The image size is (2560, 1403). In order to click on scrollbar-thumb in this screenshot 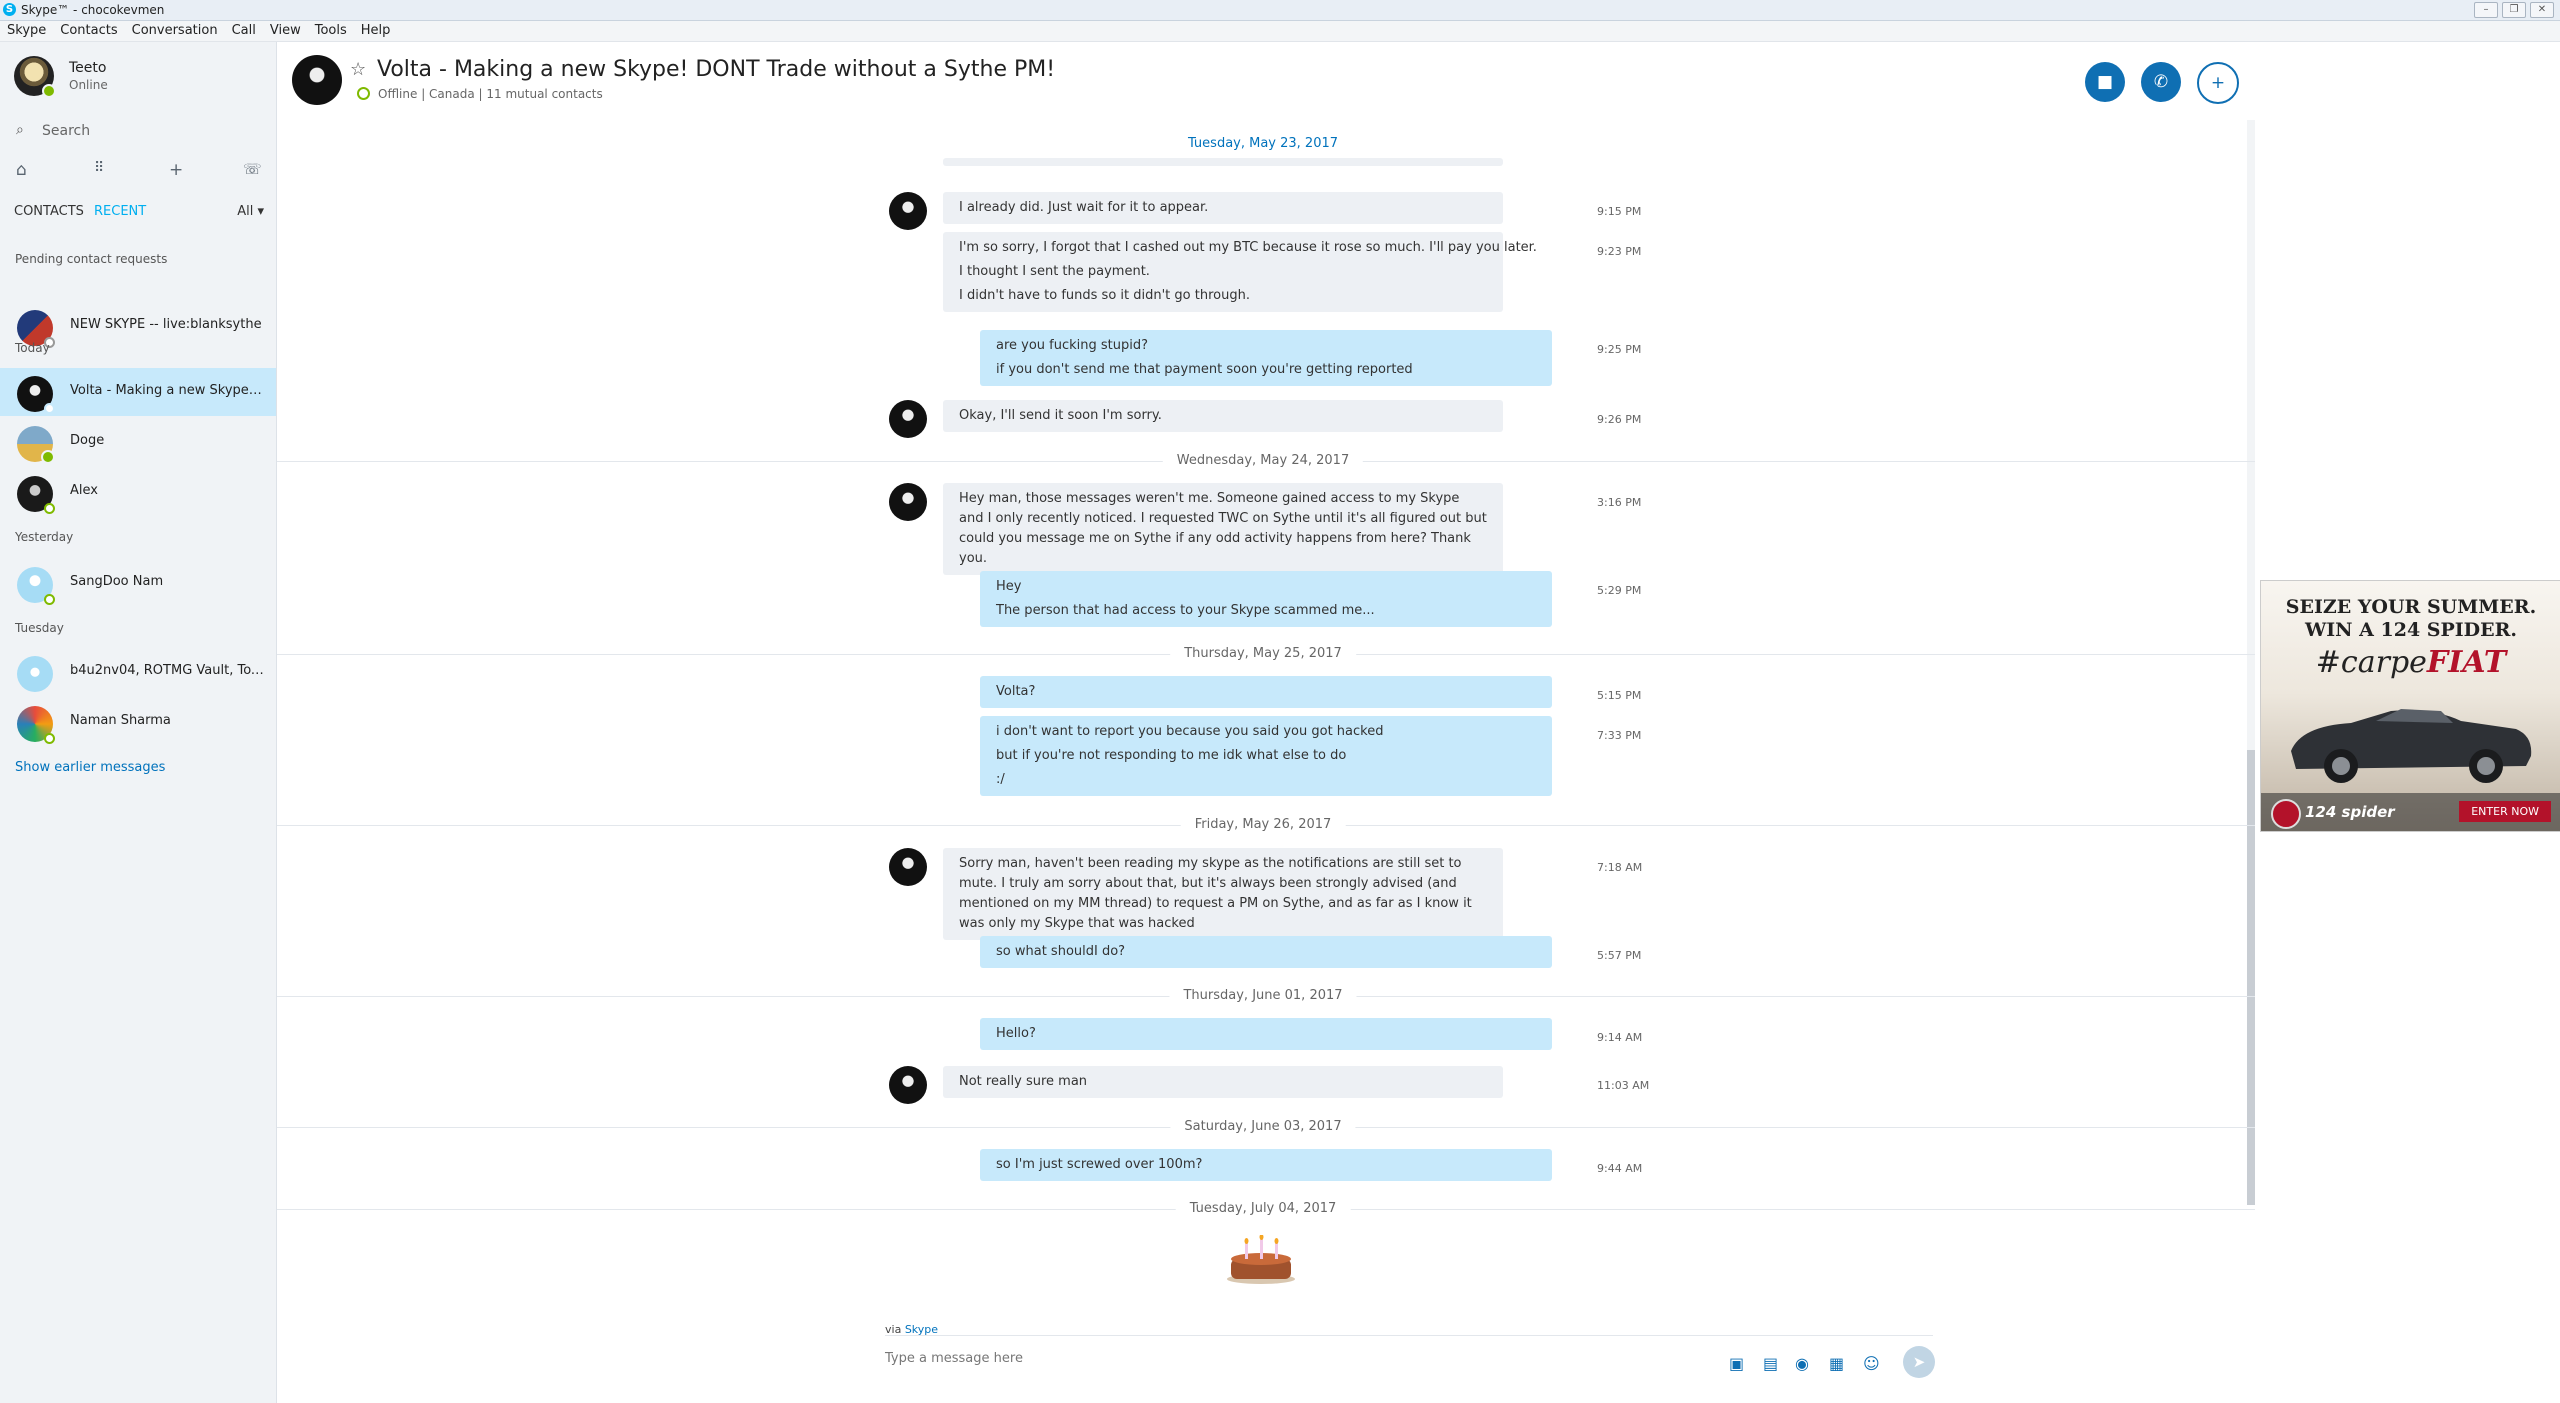, I will do `click(2251, 977)`.